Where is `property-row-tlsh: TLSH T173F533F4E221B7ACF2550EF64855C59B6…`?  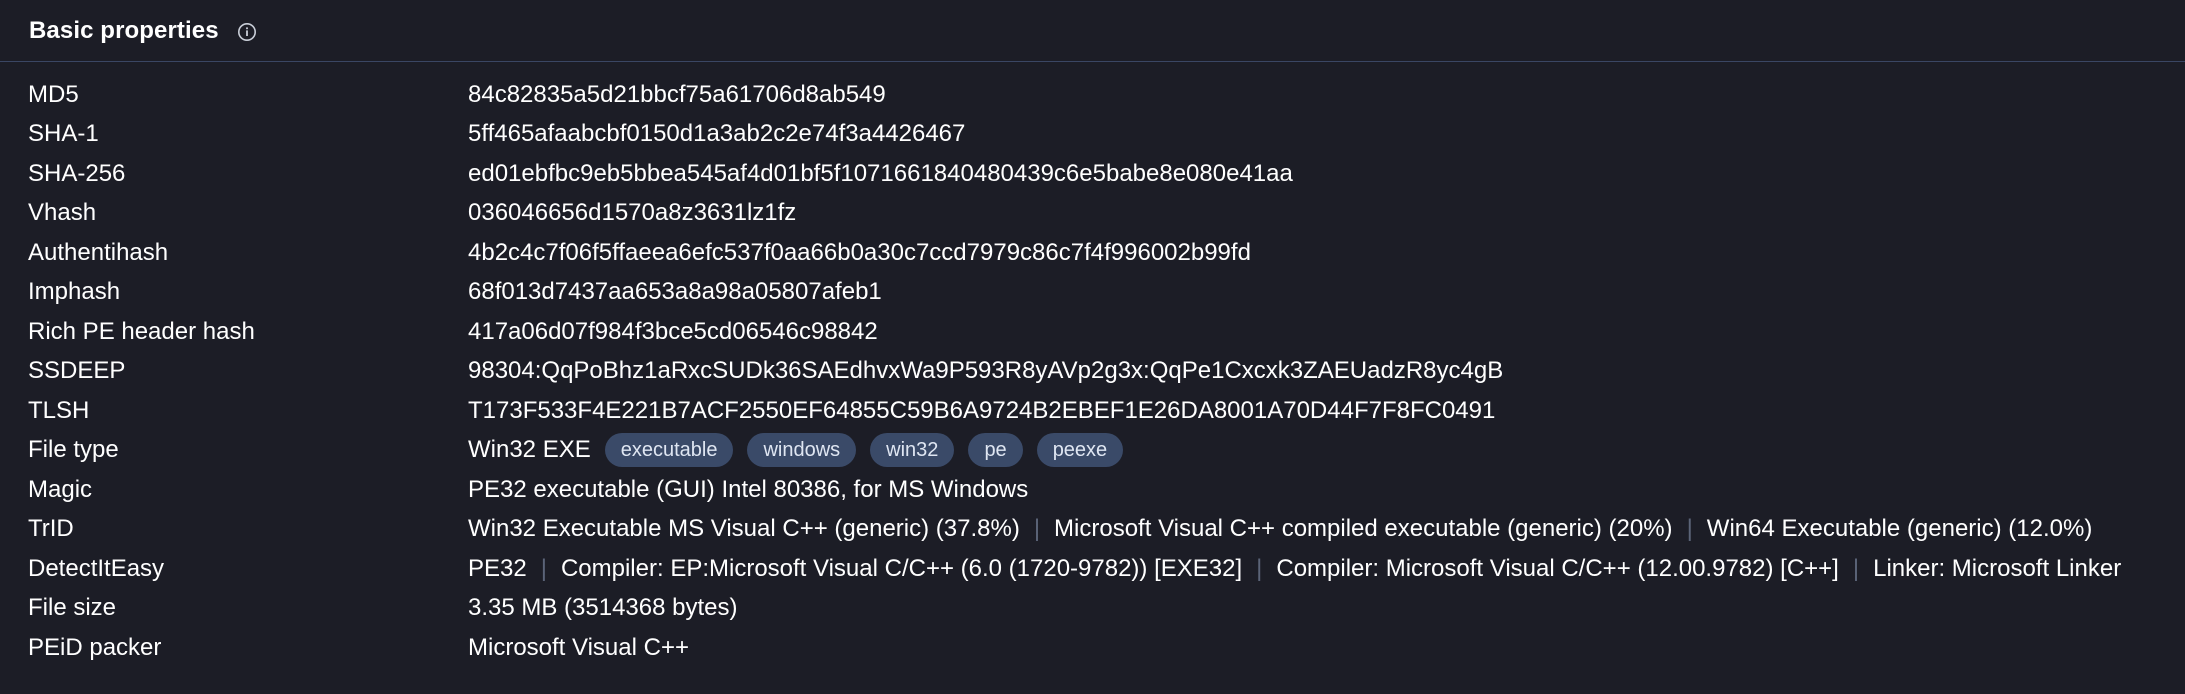
property-row-tlsh: TLSH T173F533F4E221B7ACF2550EF64855C59B6… is located at coordinates (1092, 411).